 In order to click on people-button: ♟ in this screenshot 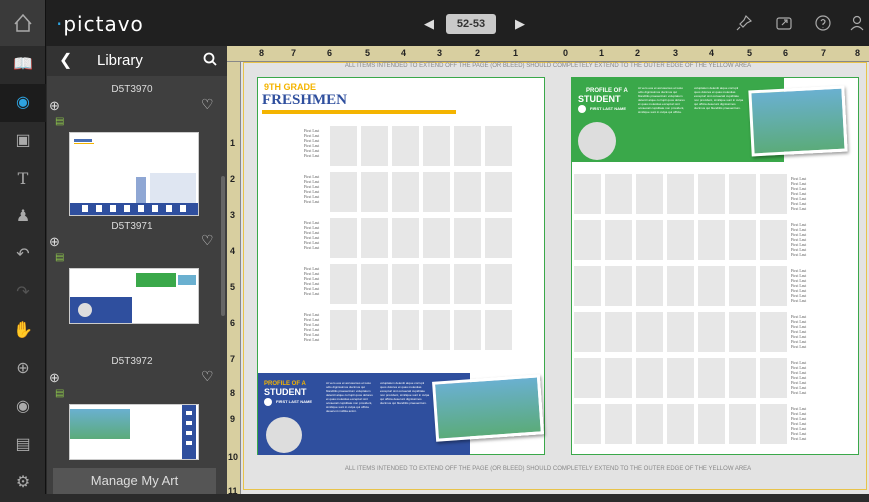, I will do `click(23, 217)`.